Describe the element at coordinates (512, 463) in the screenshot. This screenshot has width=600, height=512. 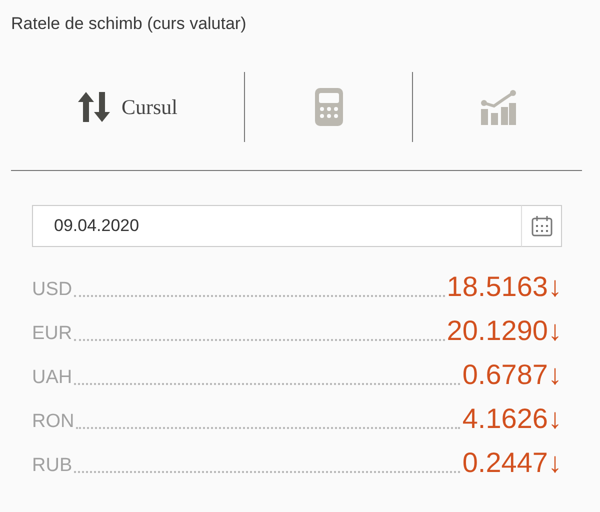
I see `exchange-rate: 0.2447↓` at that location.